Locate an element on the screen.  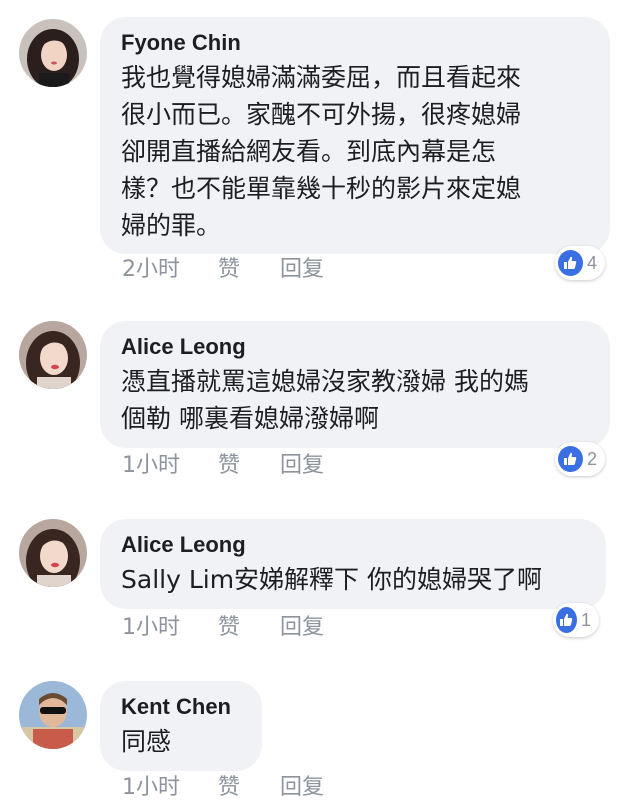
comment-author: Kent Chen is located at coordinates (181, 707).